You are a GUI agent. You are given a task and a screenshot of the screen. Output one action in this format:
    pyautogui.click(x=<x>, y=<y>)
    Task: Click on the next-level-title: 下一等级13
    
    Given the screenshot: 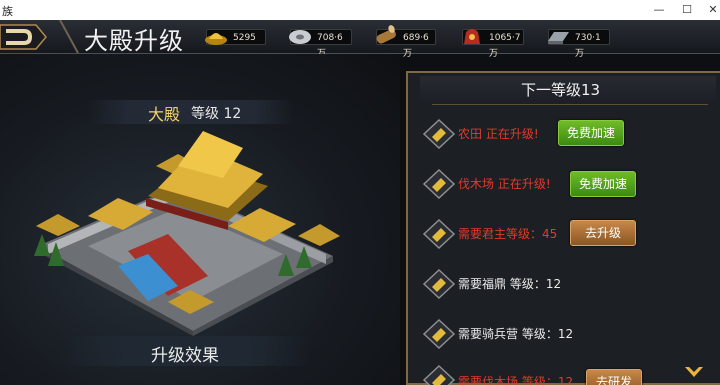 What is the action you would take?
    pyautogui.click(x=561, y=90)
    